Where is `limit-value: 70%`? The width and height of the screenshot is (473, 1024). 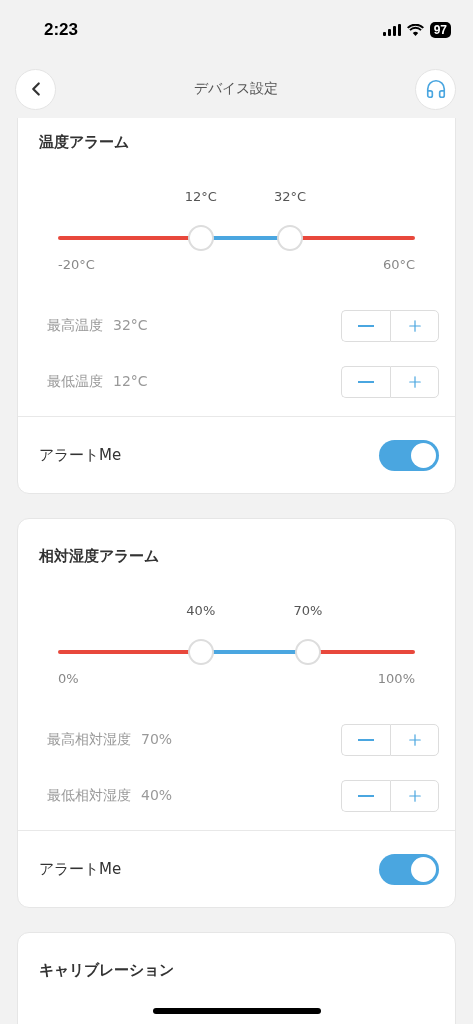
limit-value: 70% is located at coordinates (157, 740).